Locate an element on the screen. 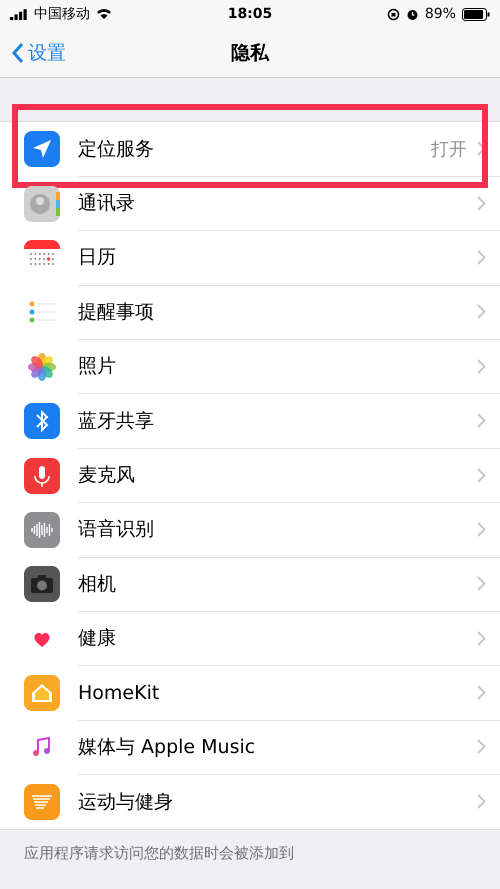 Image resolution: width=500 pixels, height=889 pixels. settings-row: 语音识别 is located at coordinates (289, 530).